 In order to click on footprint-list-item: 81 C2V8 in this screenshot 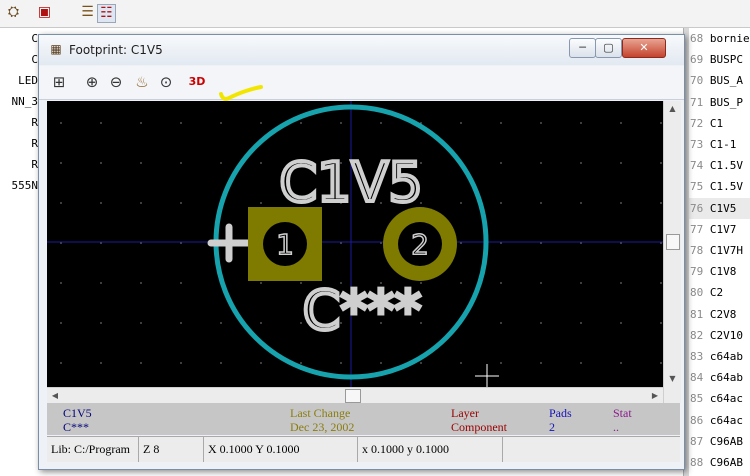, I will do `click(719, 314)`.